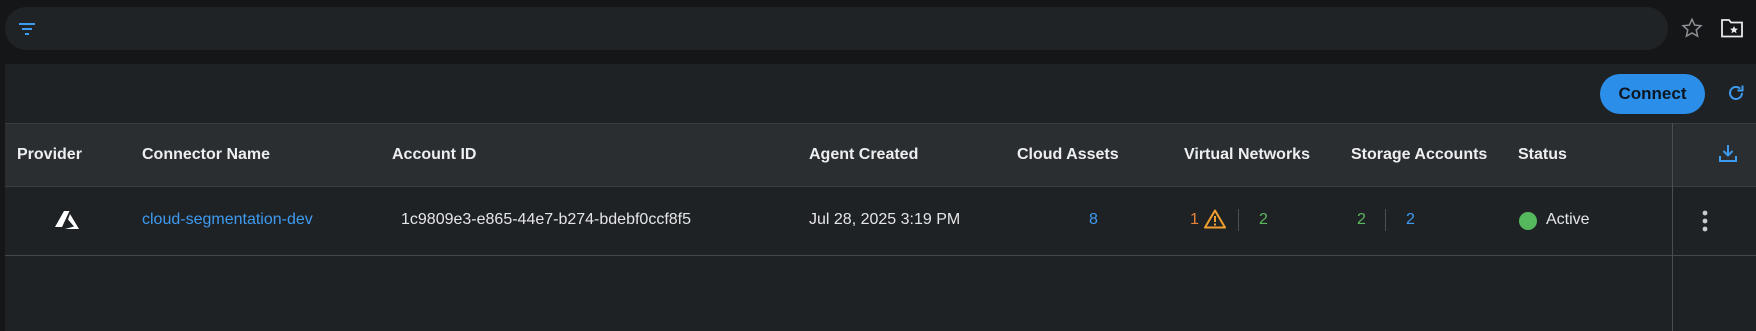 This screenshot has height=331, width=1756. What do you see at coordinates (1728, 153) in the screenshot?
I see `download-icon` at bounding box center [1728, 153].